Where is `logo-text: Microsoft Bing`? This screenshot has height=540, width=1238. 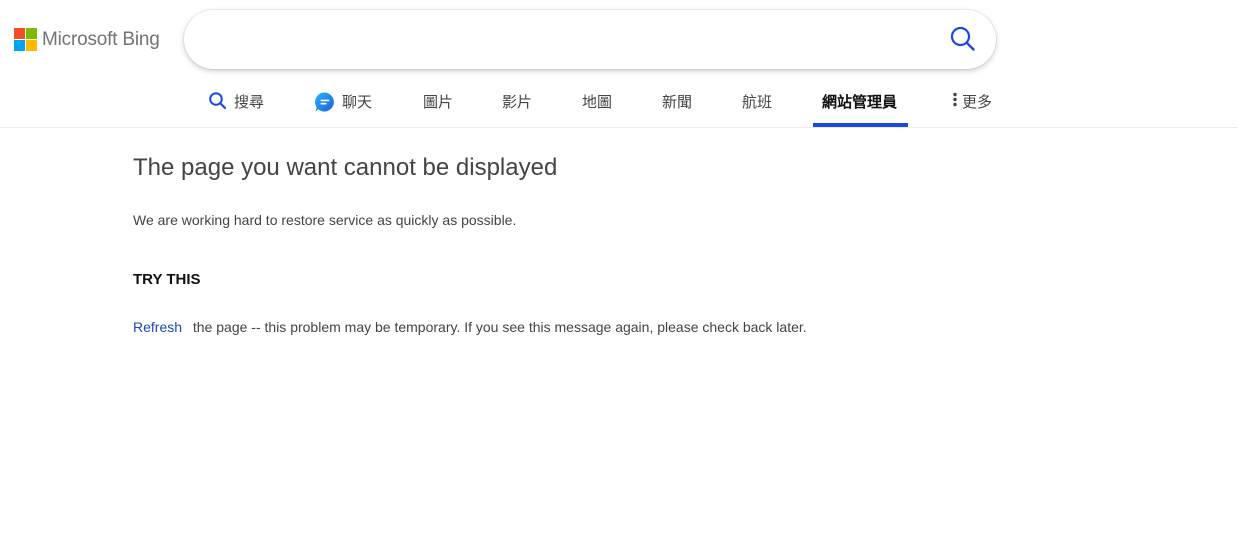 logo-text: Microsoft Bing is located at coordinates (101, 39).